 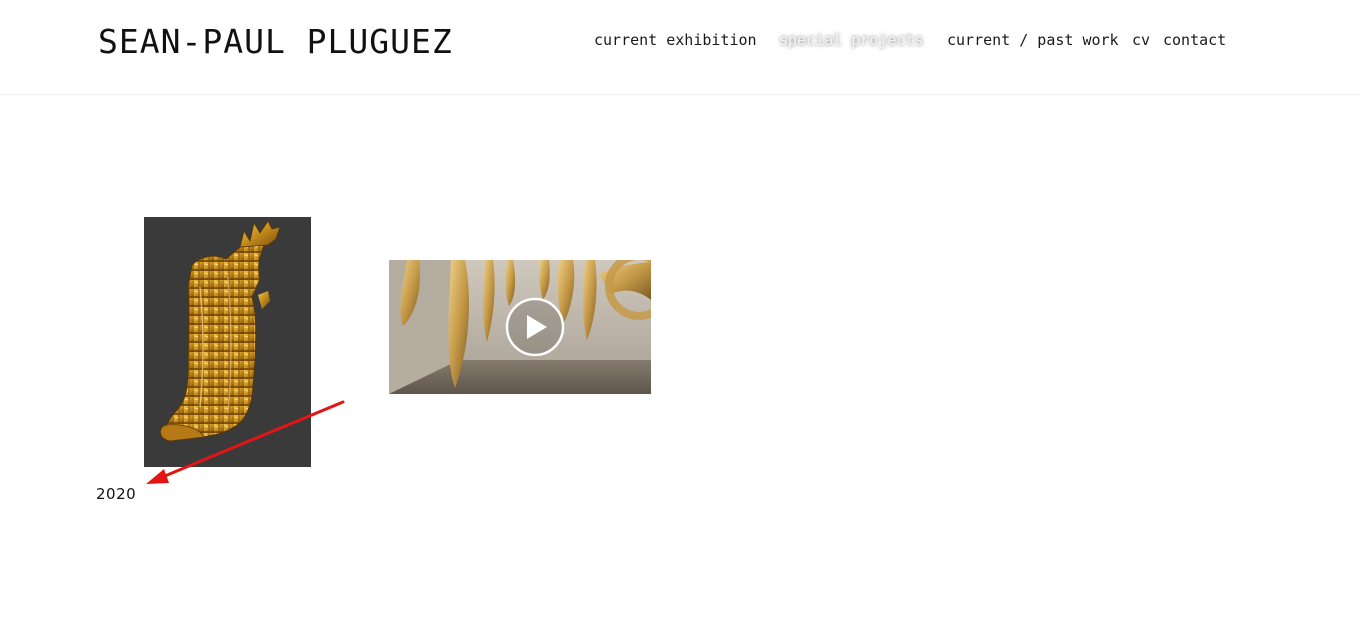 I want to click on project-thumbnail-sculpture, so click(x=227, y=342).